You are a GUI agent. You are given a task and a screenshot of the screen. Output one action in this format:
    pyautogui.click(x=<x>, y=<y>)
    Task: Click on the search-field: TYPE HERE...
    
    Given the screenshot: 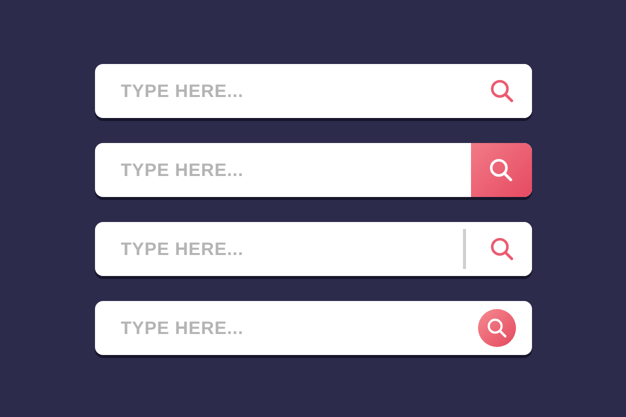 What is the action you would take?
    pyautogui.click(x=278, y=249)
    